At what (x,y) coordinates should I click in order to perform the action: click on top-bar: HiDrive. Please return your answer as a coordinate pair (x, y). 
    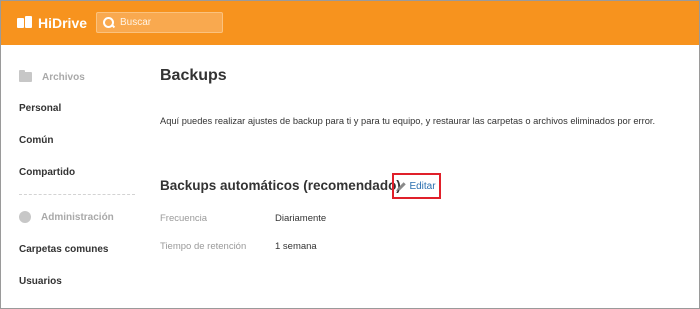
    Looking at the image, I should click on (350, 23).